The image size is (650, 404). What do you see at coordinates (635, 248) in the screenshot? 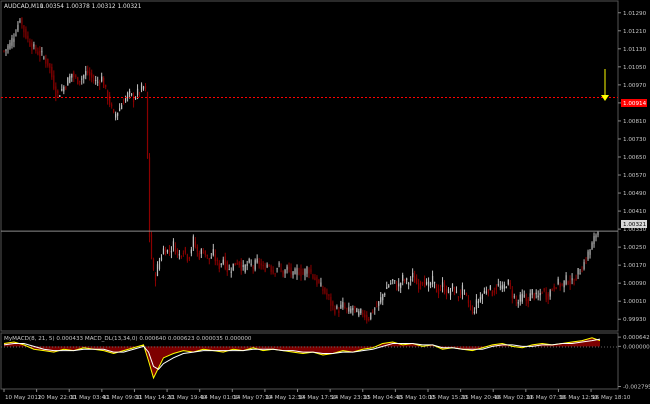
I see `price-tick-label: 1.00250` at bounding box center [635, 248].